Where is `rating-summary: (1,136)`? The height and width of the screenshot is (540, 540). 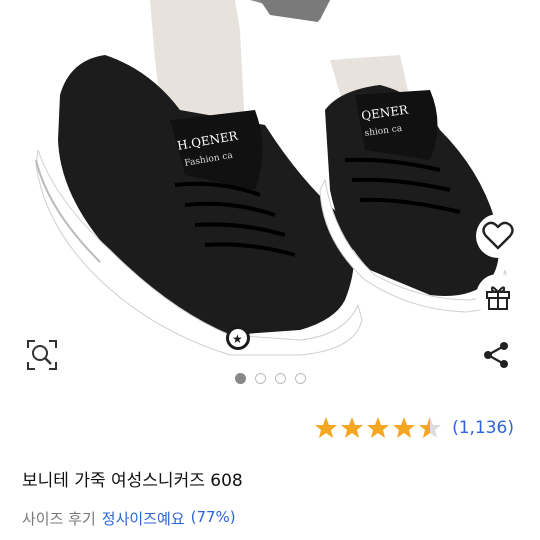
rating-summary: (1,136) is located at coordinates (414, 428).